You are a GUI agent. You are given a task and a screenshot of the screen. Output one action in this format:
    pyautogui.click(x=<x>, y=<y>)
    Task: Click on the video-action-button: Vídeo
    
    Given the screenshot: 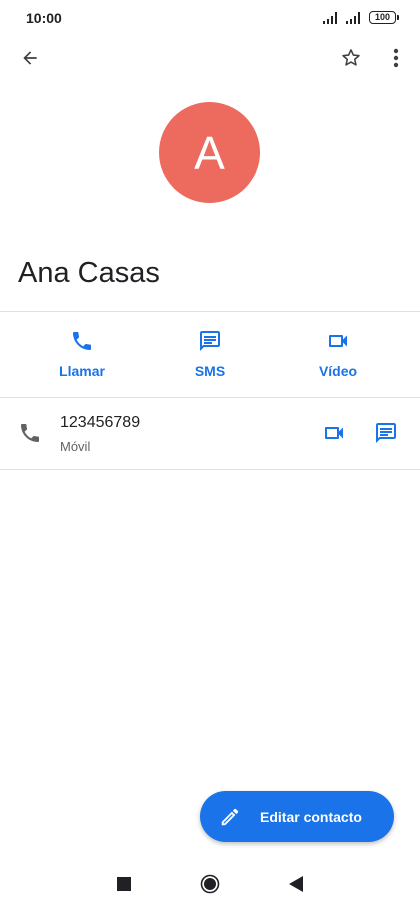 What is the action you would take?
    pyautogui.click(x=338, y=356)
    